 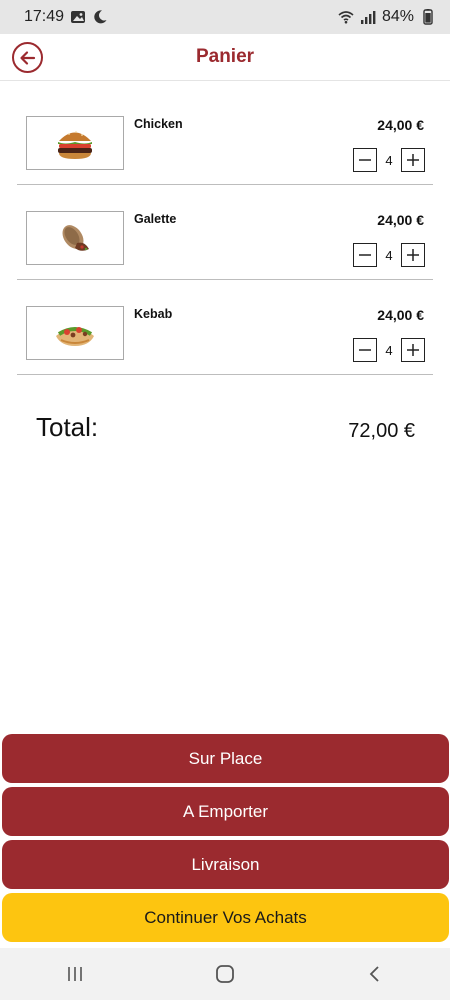 I want to click on status-time: 17:49, so click(x=44, y=16).